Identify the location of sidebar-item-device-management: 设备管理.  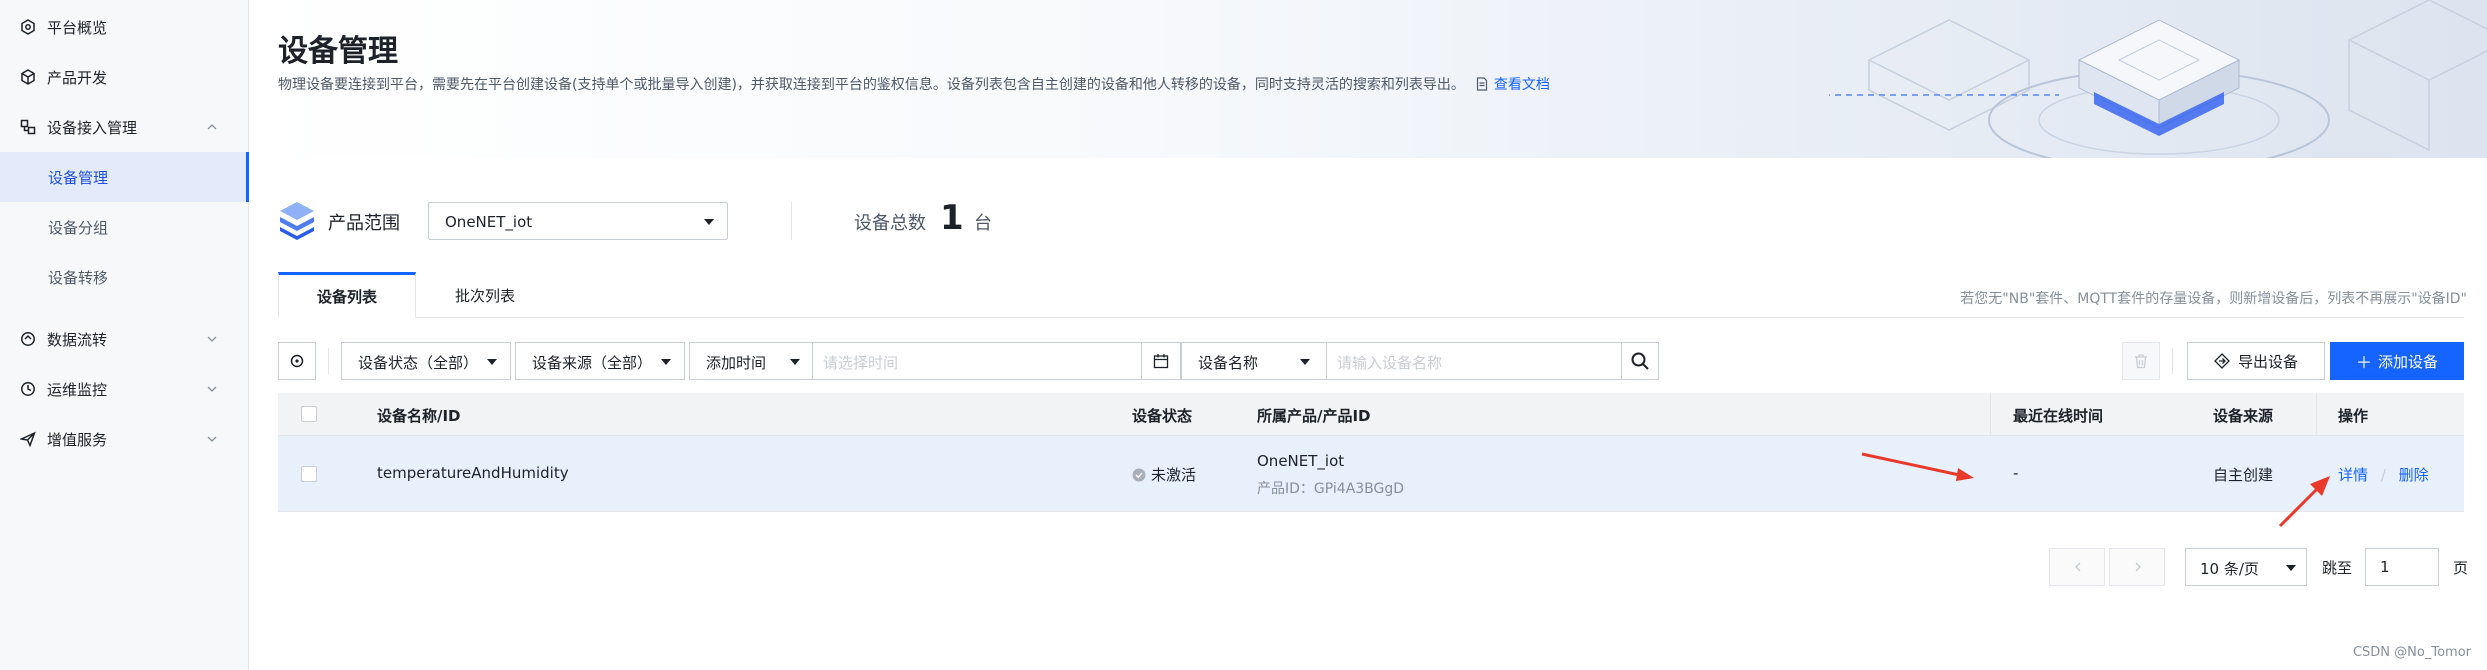
(124, 177).